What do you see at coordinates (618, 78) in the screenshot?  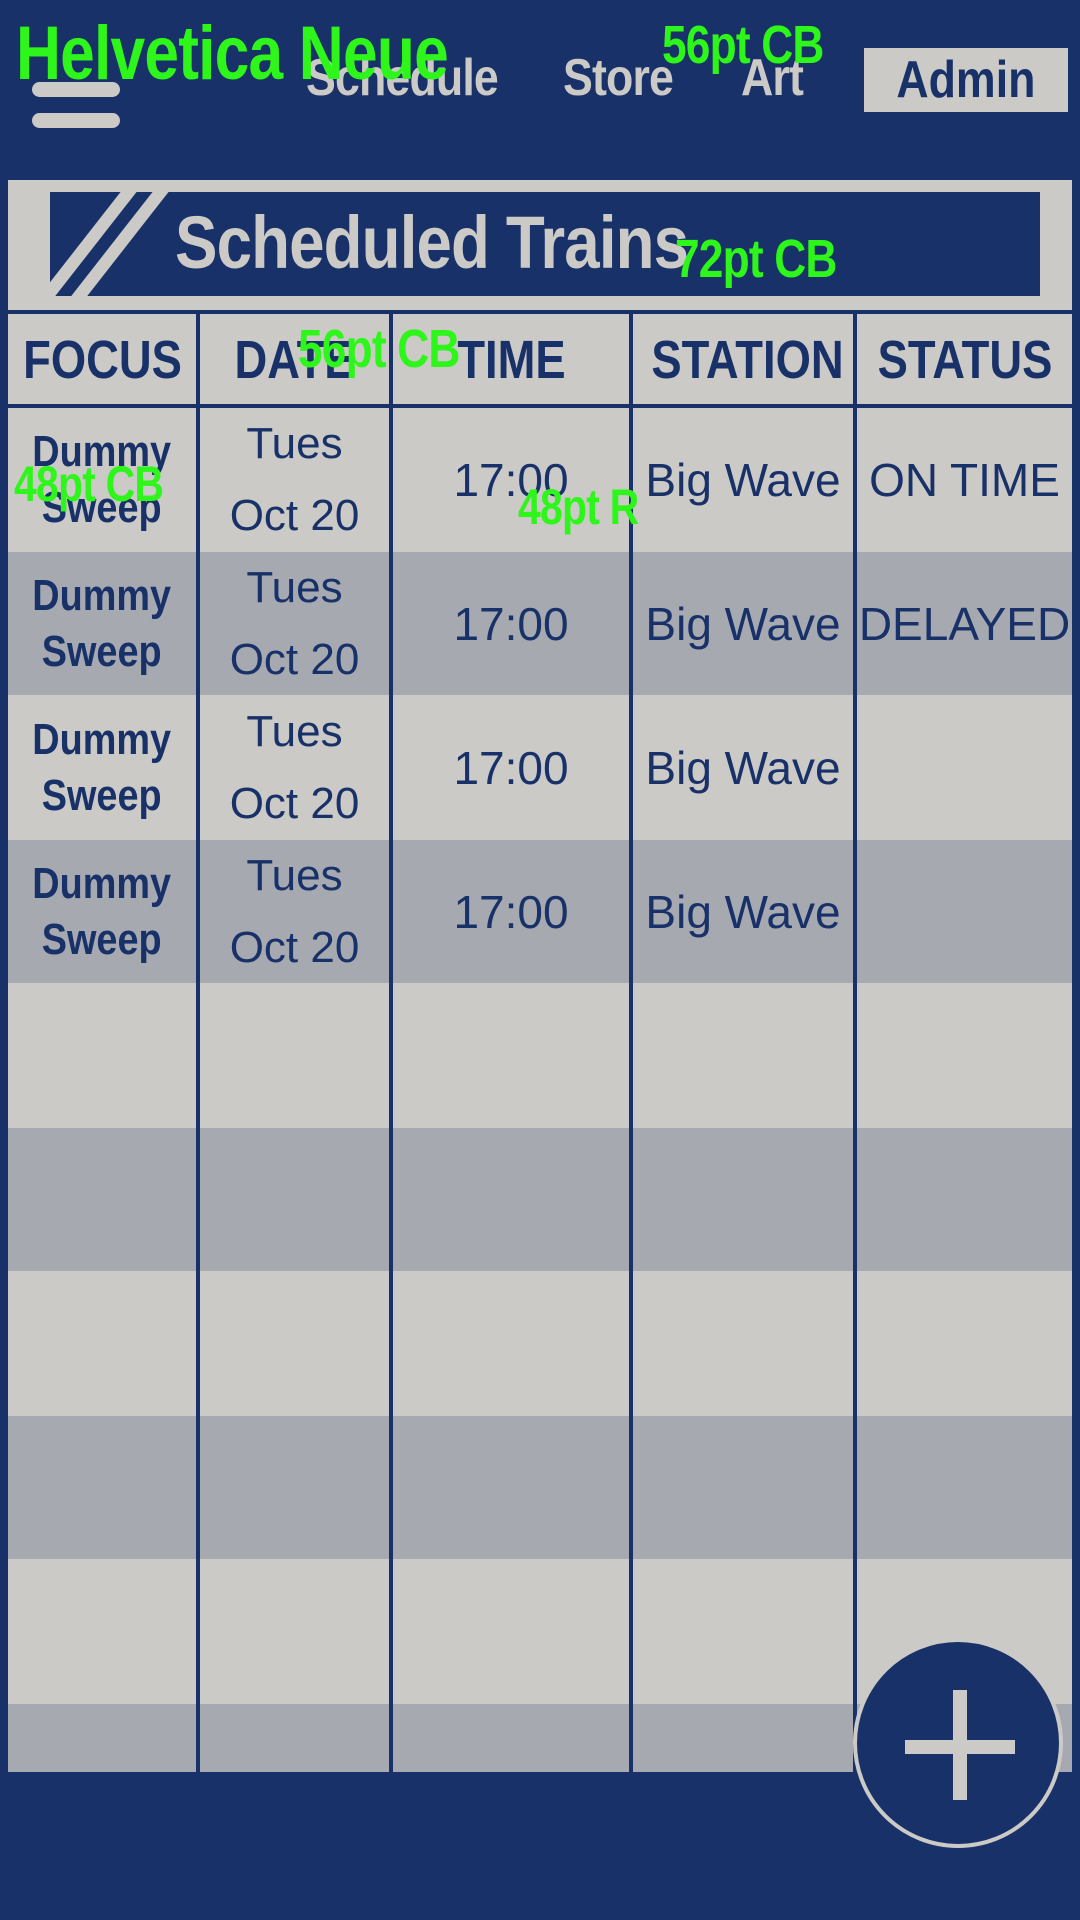 I see `nav-store: Store` at bounding box center [618, 78].